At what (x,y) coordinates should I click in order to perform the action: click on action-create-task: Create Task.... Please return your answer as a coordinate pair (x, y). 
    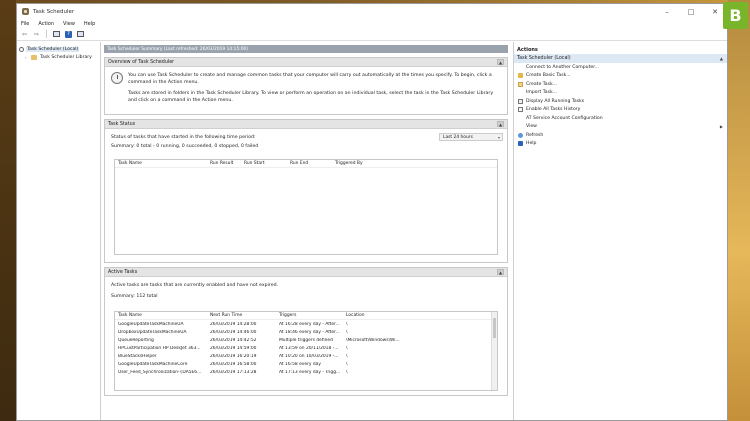
    Looking at the image, I should click on (620, 84).